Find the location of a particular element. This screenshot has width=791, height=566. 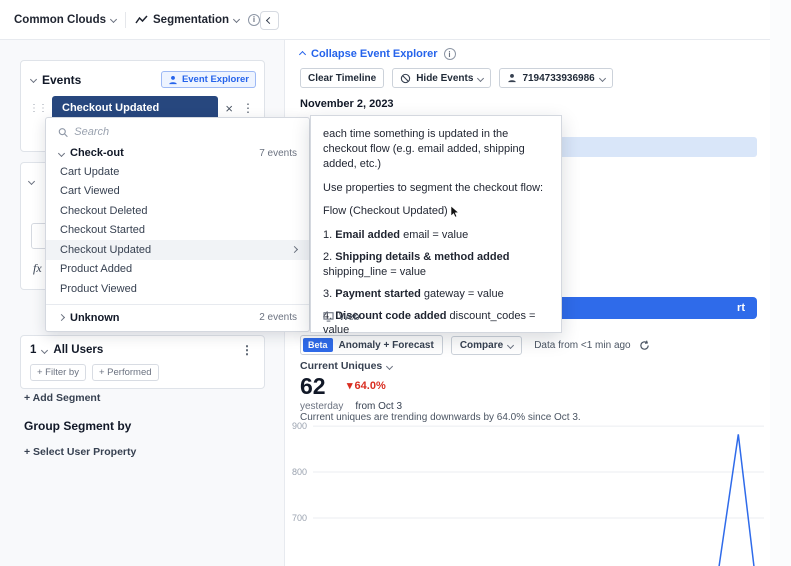

event-explorer-button: Event Explorer is located at coordinates (208, 79).